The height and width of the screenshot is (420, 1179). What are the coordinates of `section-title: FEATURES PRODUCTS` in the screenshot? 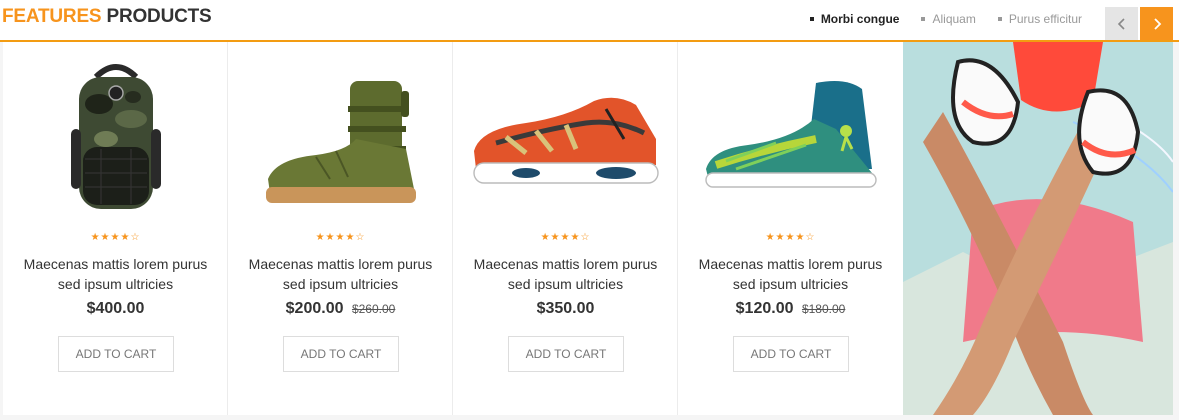 It's located at (107, 17).